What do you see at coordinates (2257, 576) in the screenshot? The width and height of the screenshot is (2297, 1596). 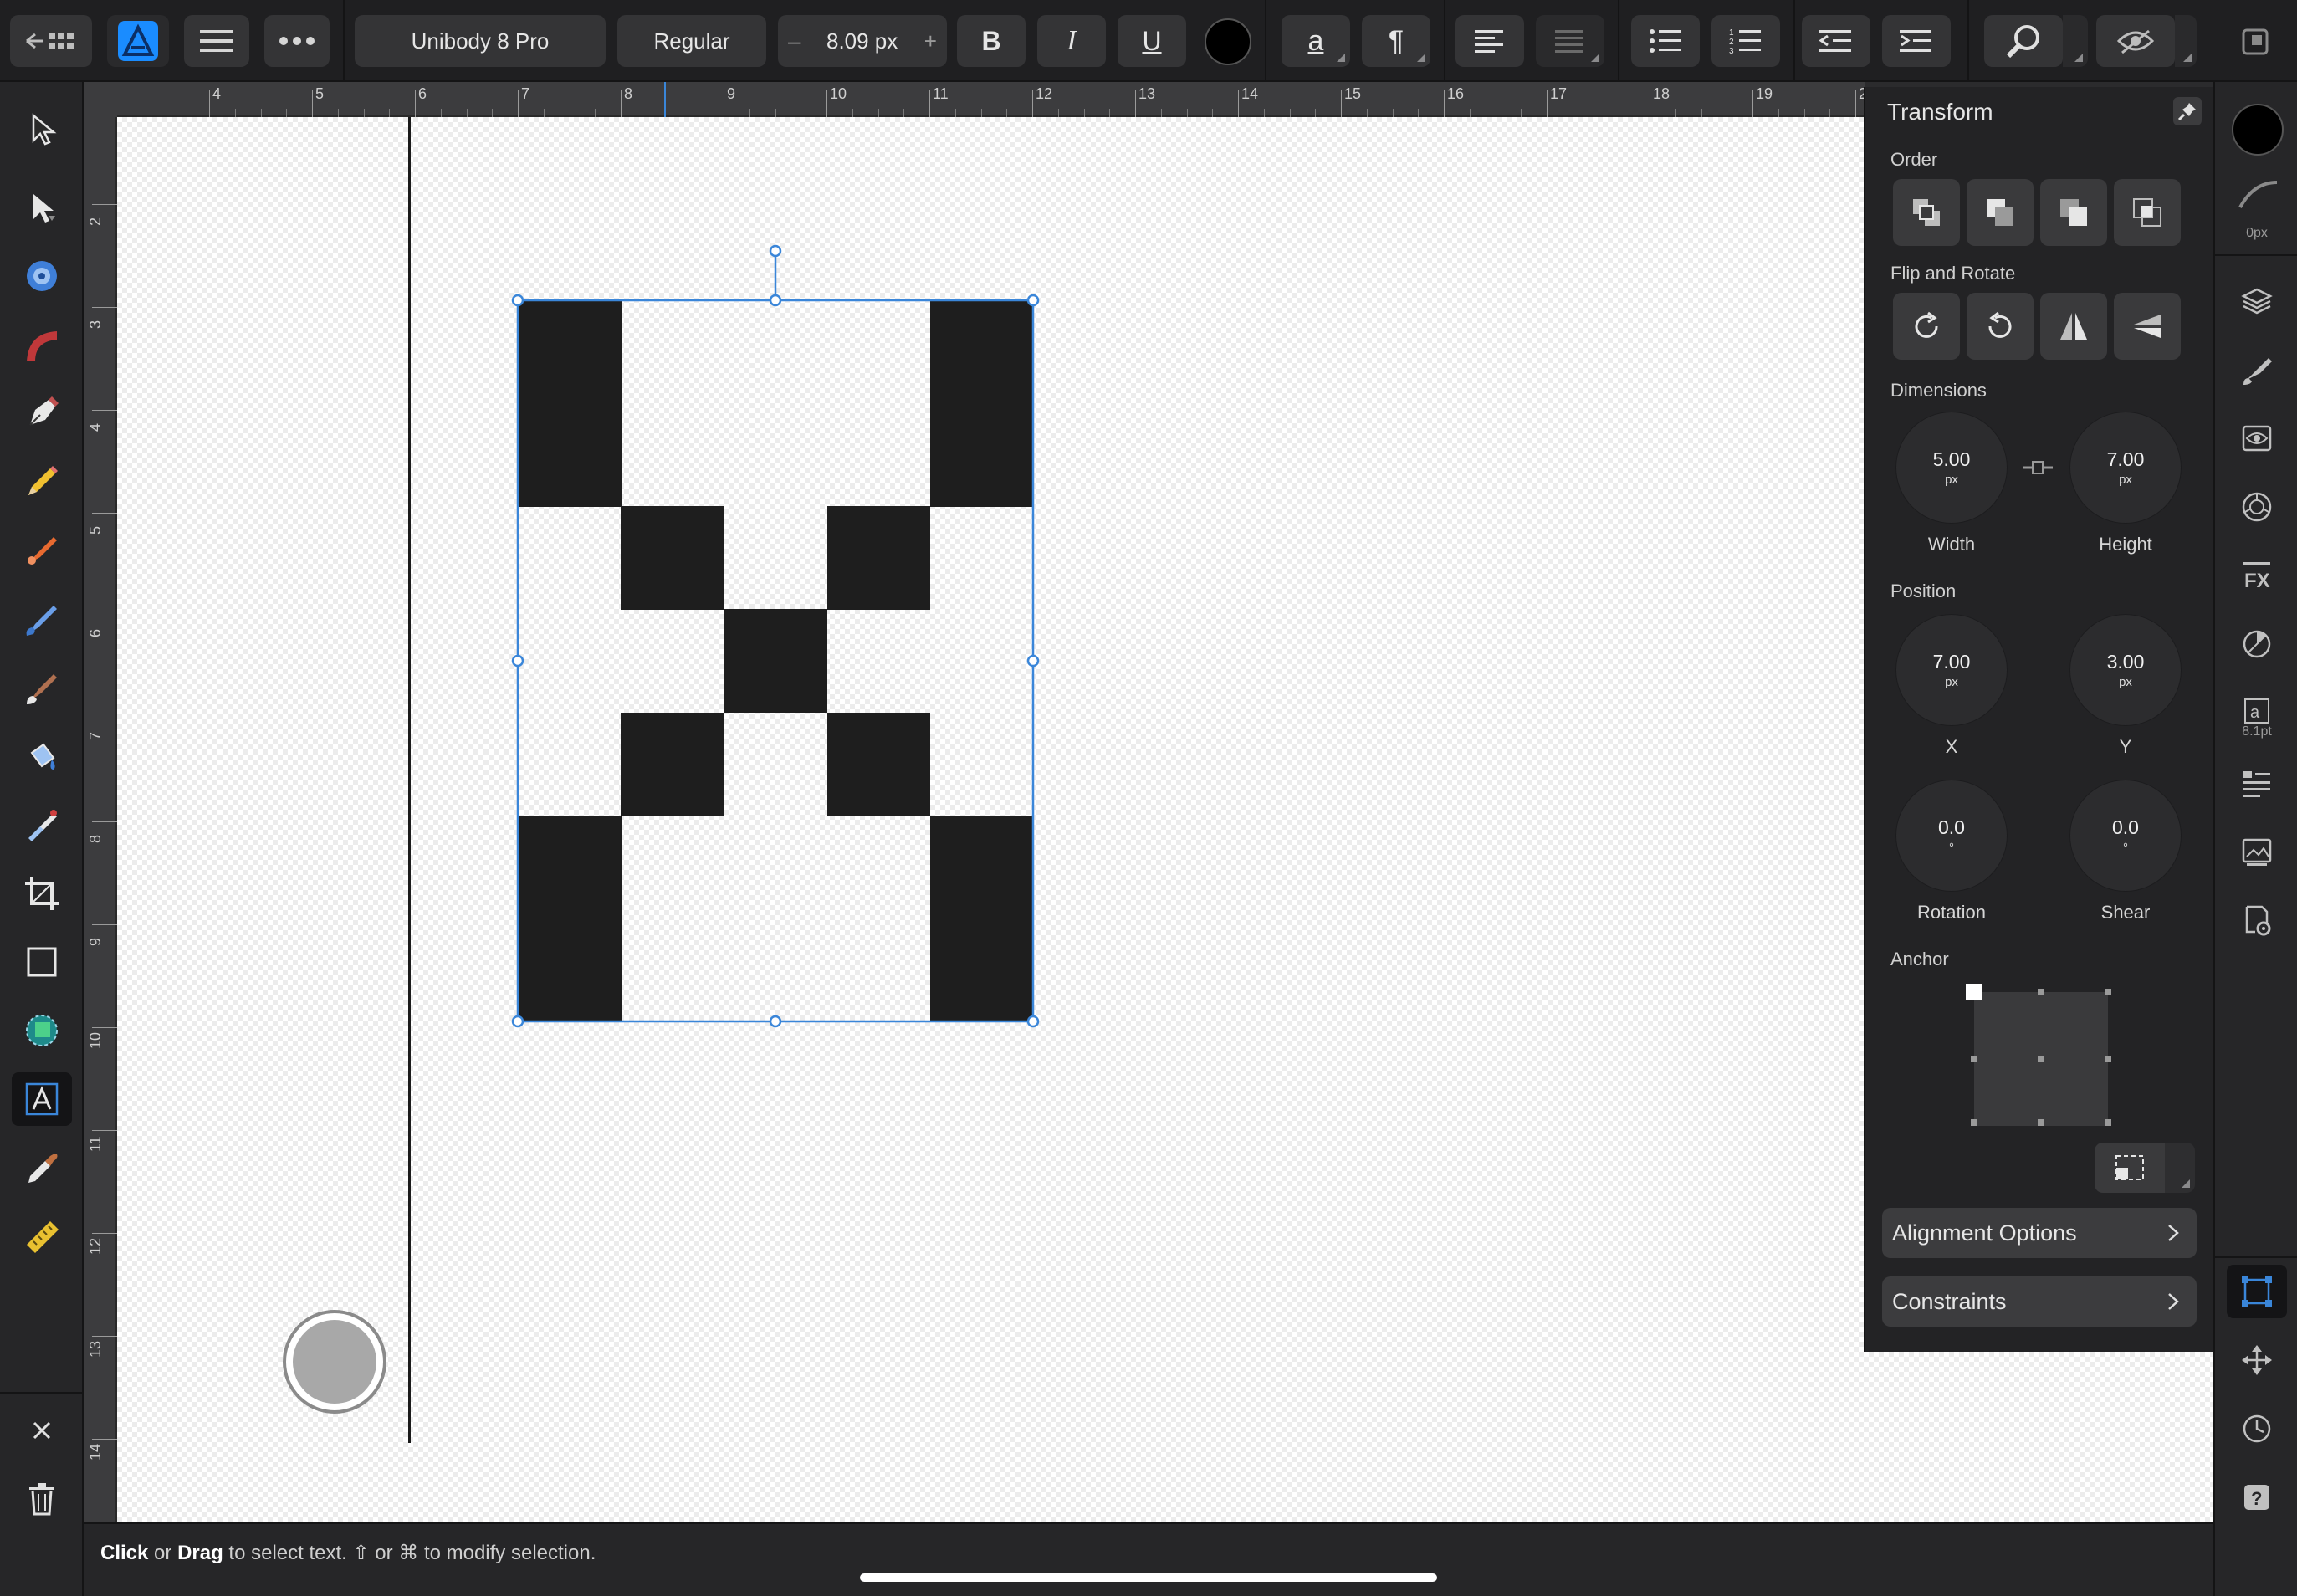 I see `effects-studio-button: FX` at bounding box center [2257, 576].